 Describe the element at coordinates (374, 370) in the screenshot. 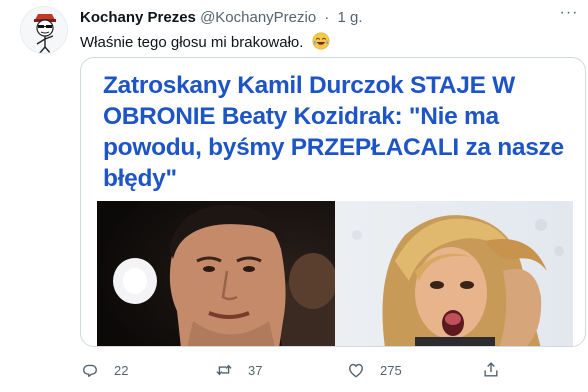

I see `like-button: 275` at that location.